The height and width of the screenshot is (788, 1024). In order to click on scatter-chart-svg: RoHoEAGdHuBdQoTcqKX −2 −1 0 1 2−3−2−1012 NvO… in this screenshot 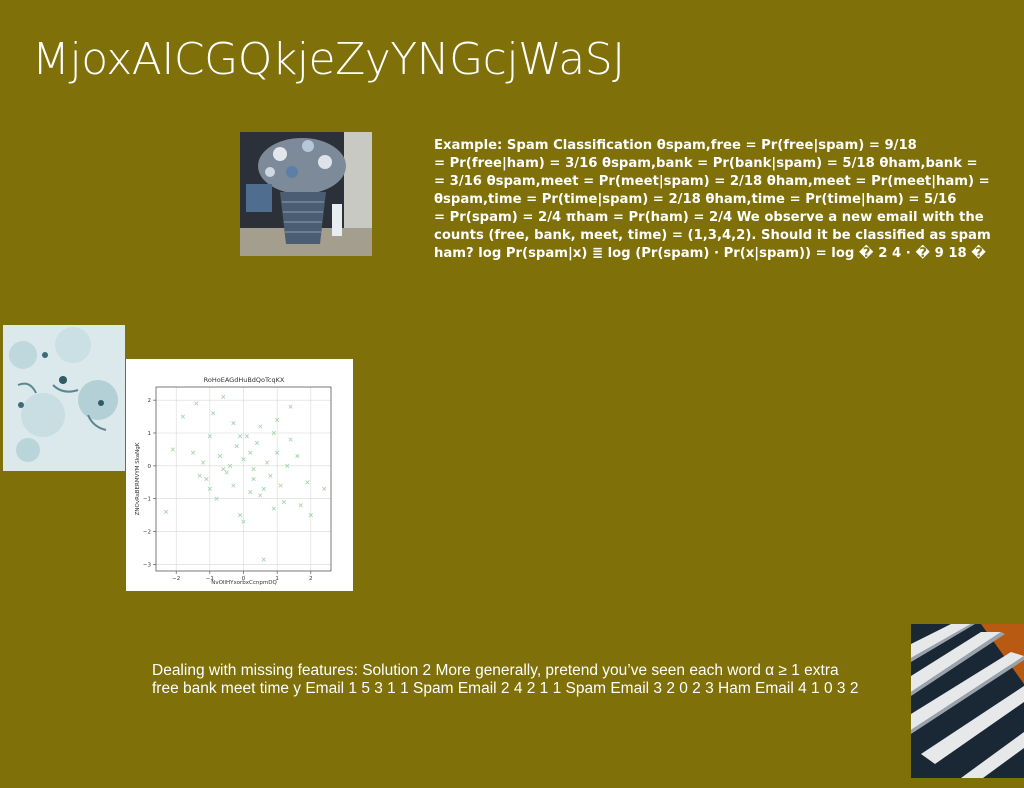, I will do `click(233, 481)`.